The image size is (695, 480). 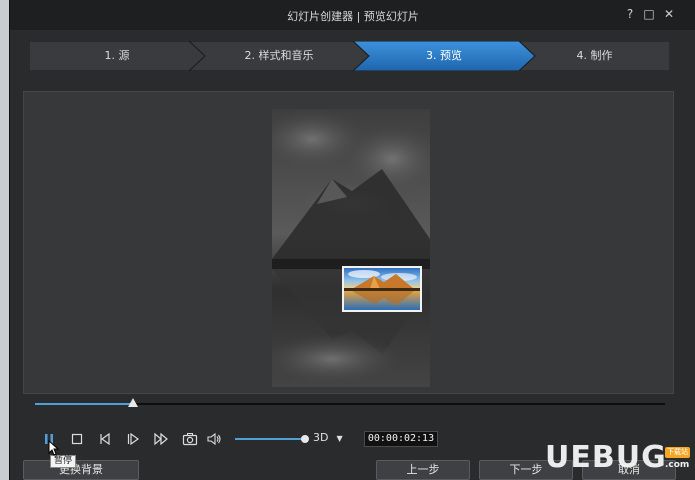 What do you see at coordinates (423, 470) in the screenshot?
I see `previous-step-button: 上一步` at bounding box center [423, 470].